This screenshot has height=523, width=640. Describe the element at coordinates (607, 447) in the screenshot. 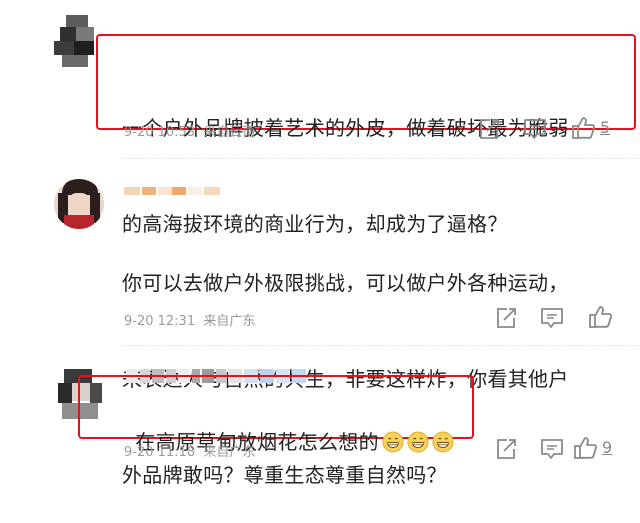

I see `like-count: 9` at that location.